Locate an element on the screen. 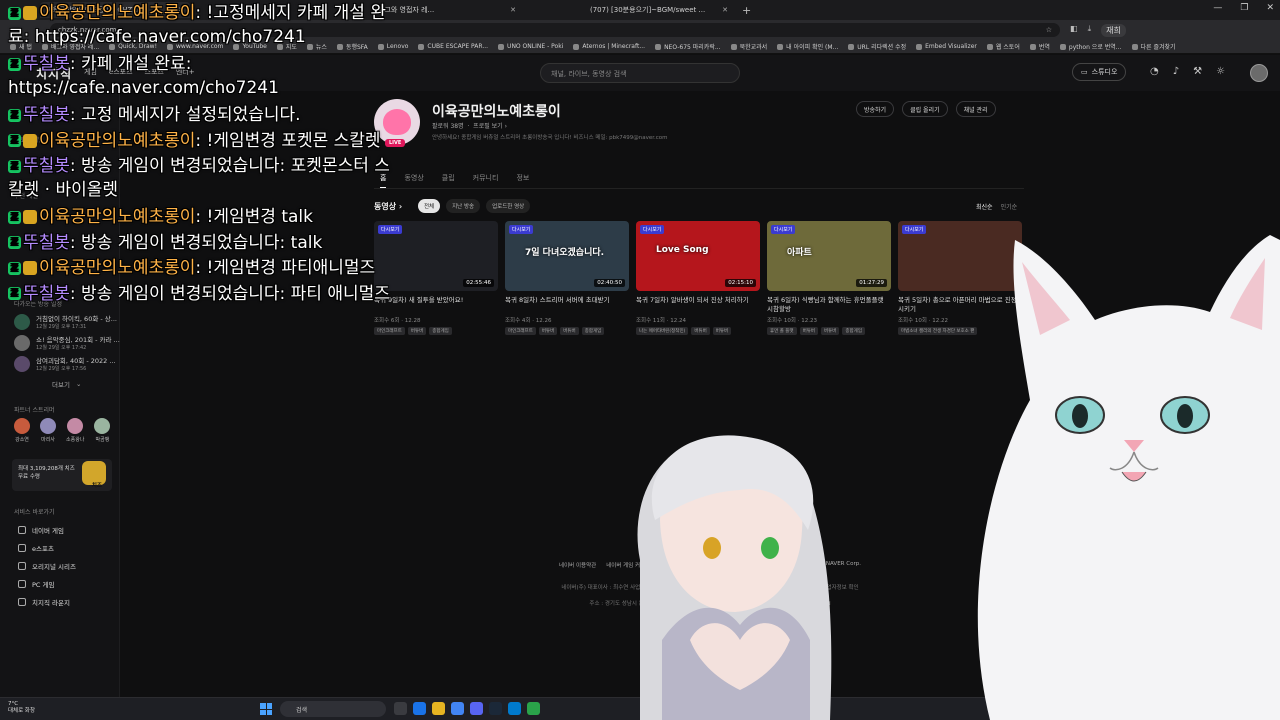  chat-message: Z 이육공만의노예초롱이: !고정메세지 카페 개설 완 is located at coordinates (197, 13).